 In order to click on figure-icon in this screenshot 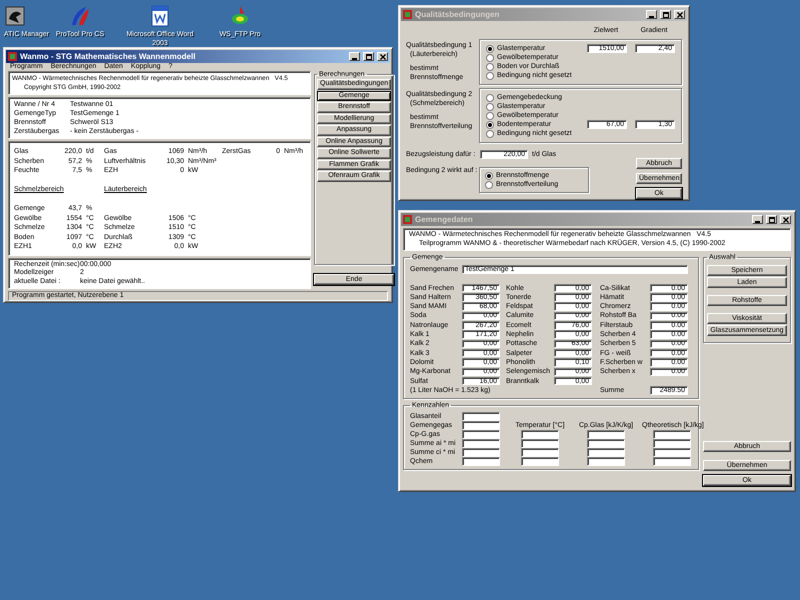, I will do `click(240, 16)`.